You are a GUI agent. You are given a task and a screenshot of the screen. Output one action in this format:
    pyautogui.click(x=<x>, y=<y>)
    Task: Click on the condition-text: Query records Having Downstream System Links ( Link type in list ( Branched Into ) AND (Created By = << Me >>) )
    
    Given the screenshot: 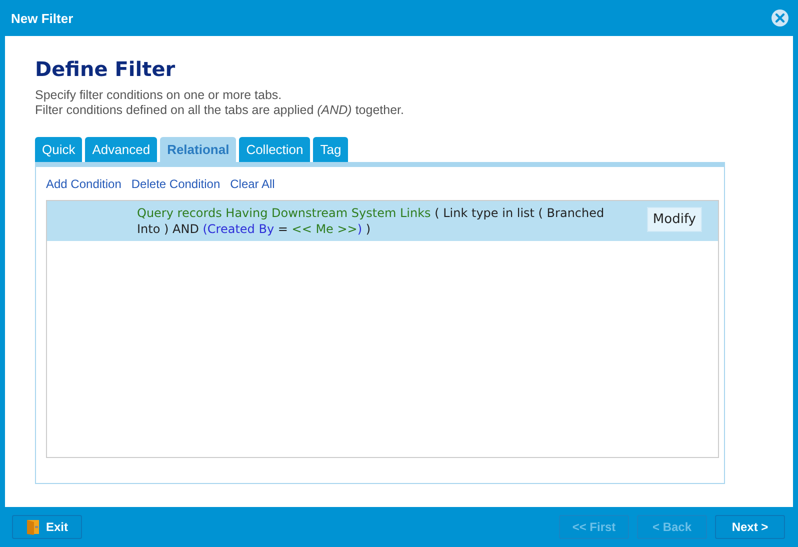 What is the action you would take?
    pyautogui.click(x=371, y=221)
    